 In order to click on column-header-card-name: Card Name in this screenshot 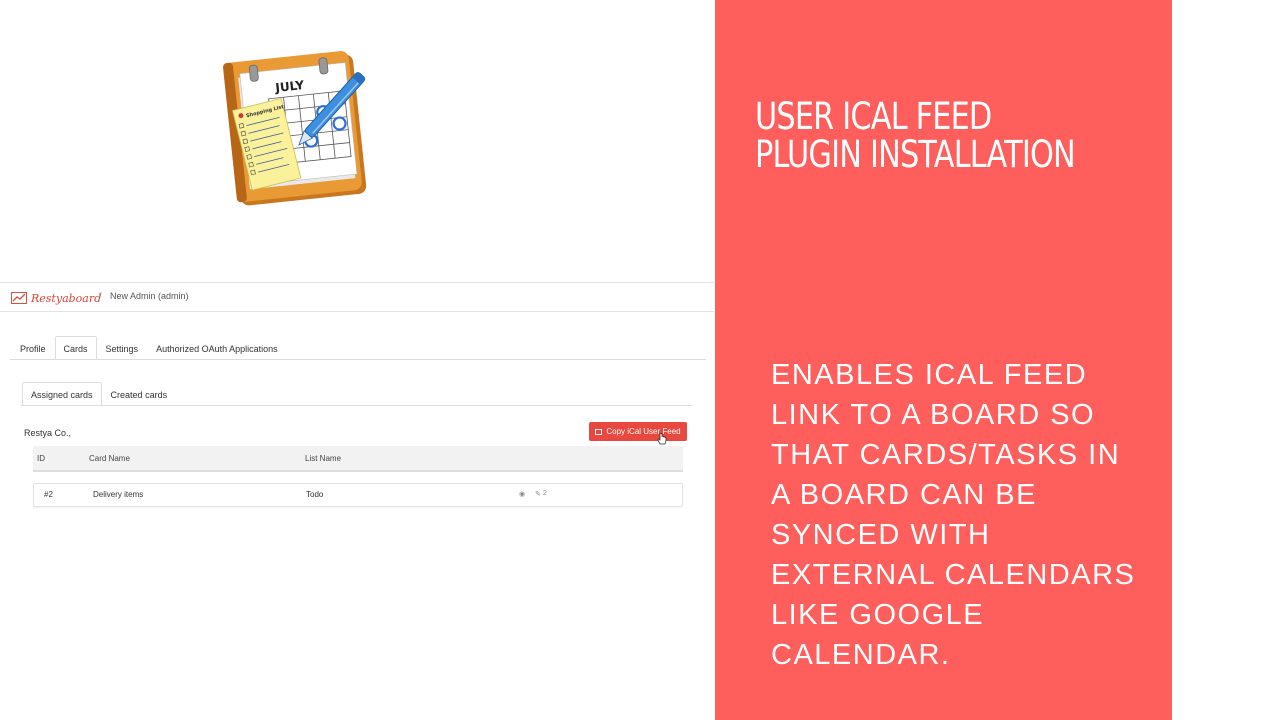, I will do `click(109, 458)`.